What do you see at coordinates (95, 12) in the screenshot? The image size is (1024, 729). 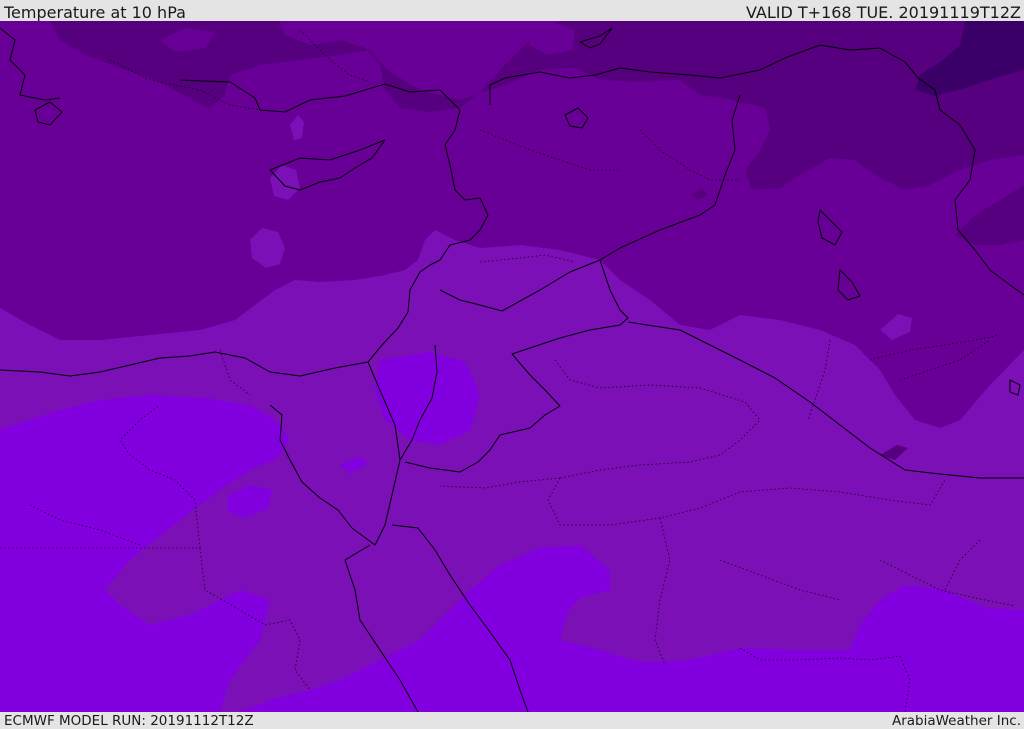 I see `map-title: Temperature at 10 hPa` at bounding box center [95, 12].